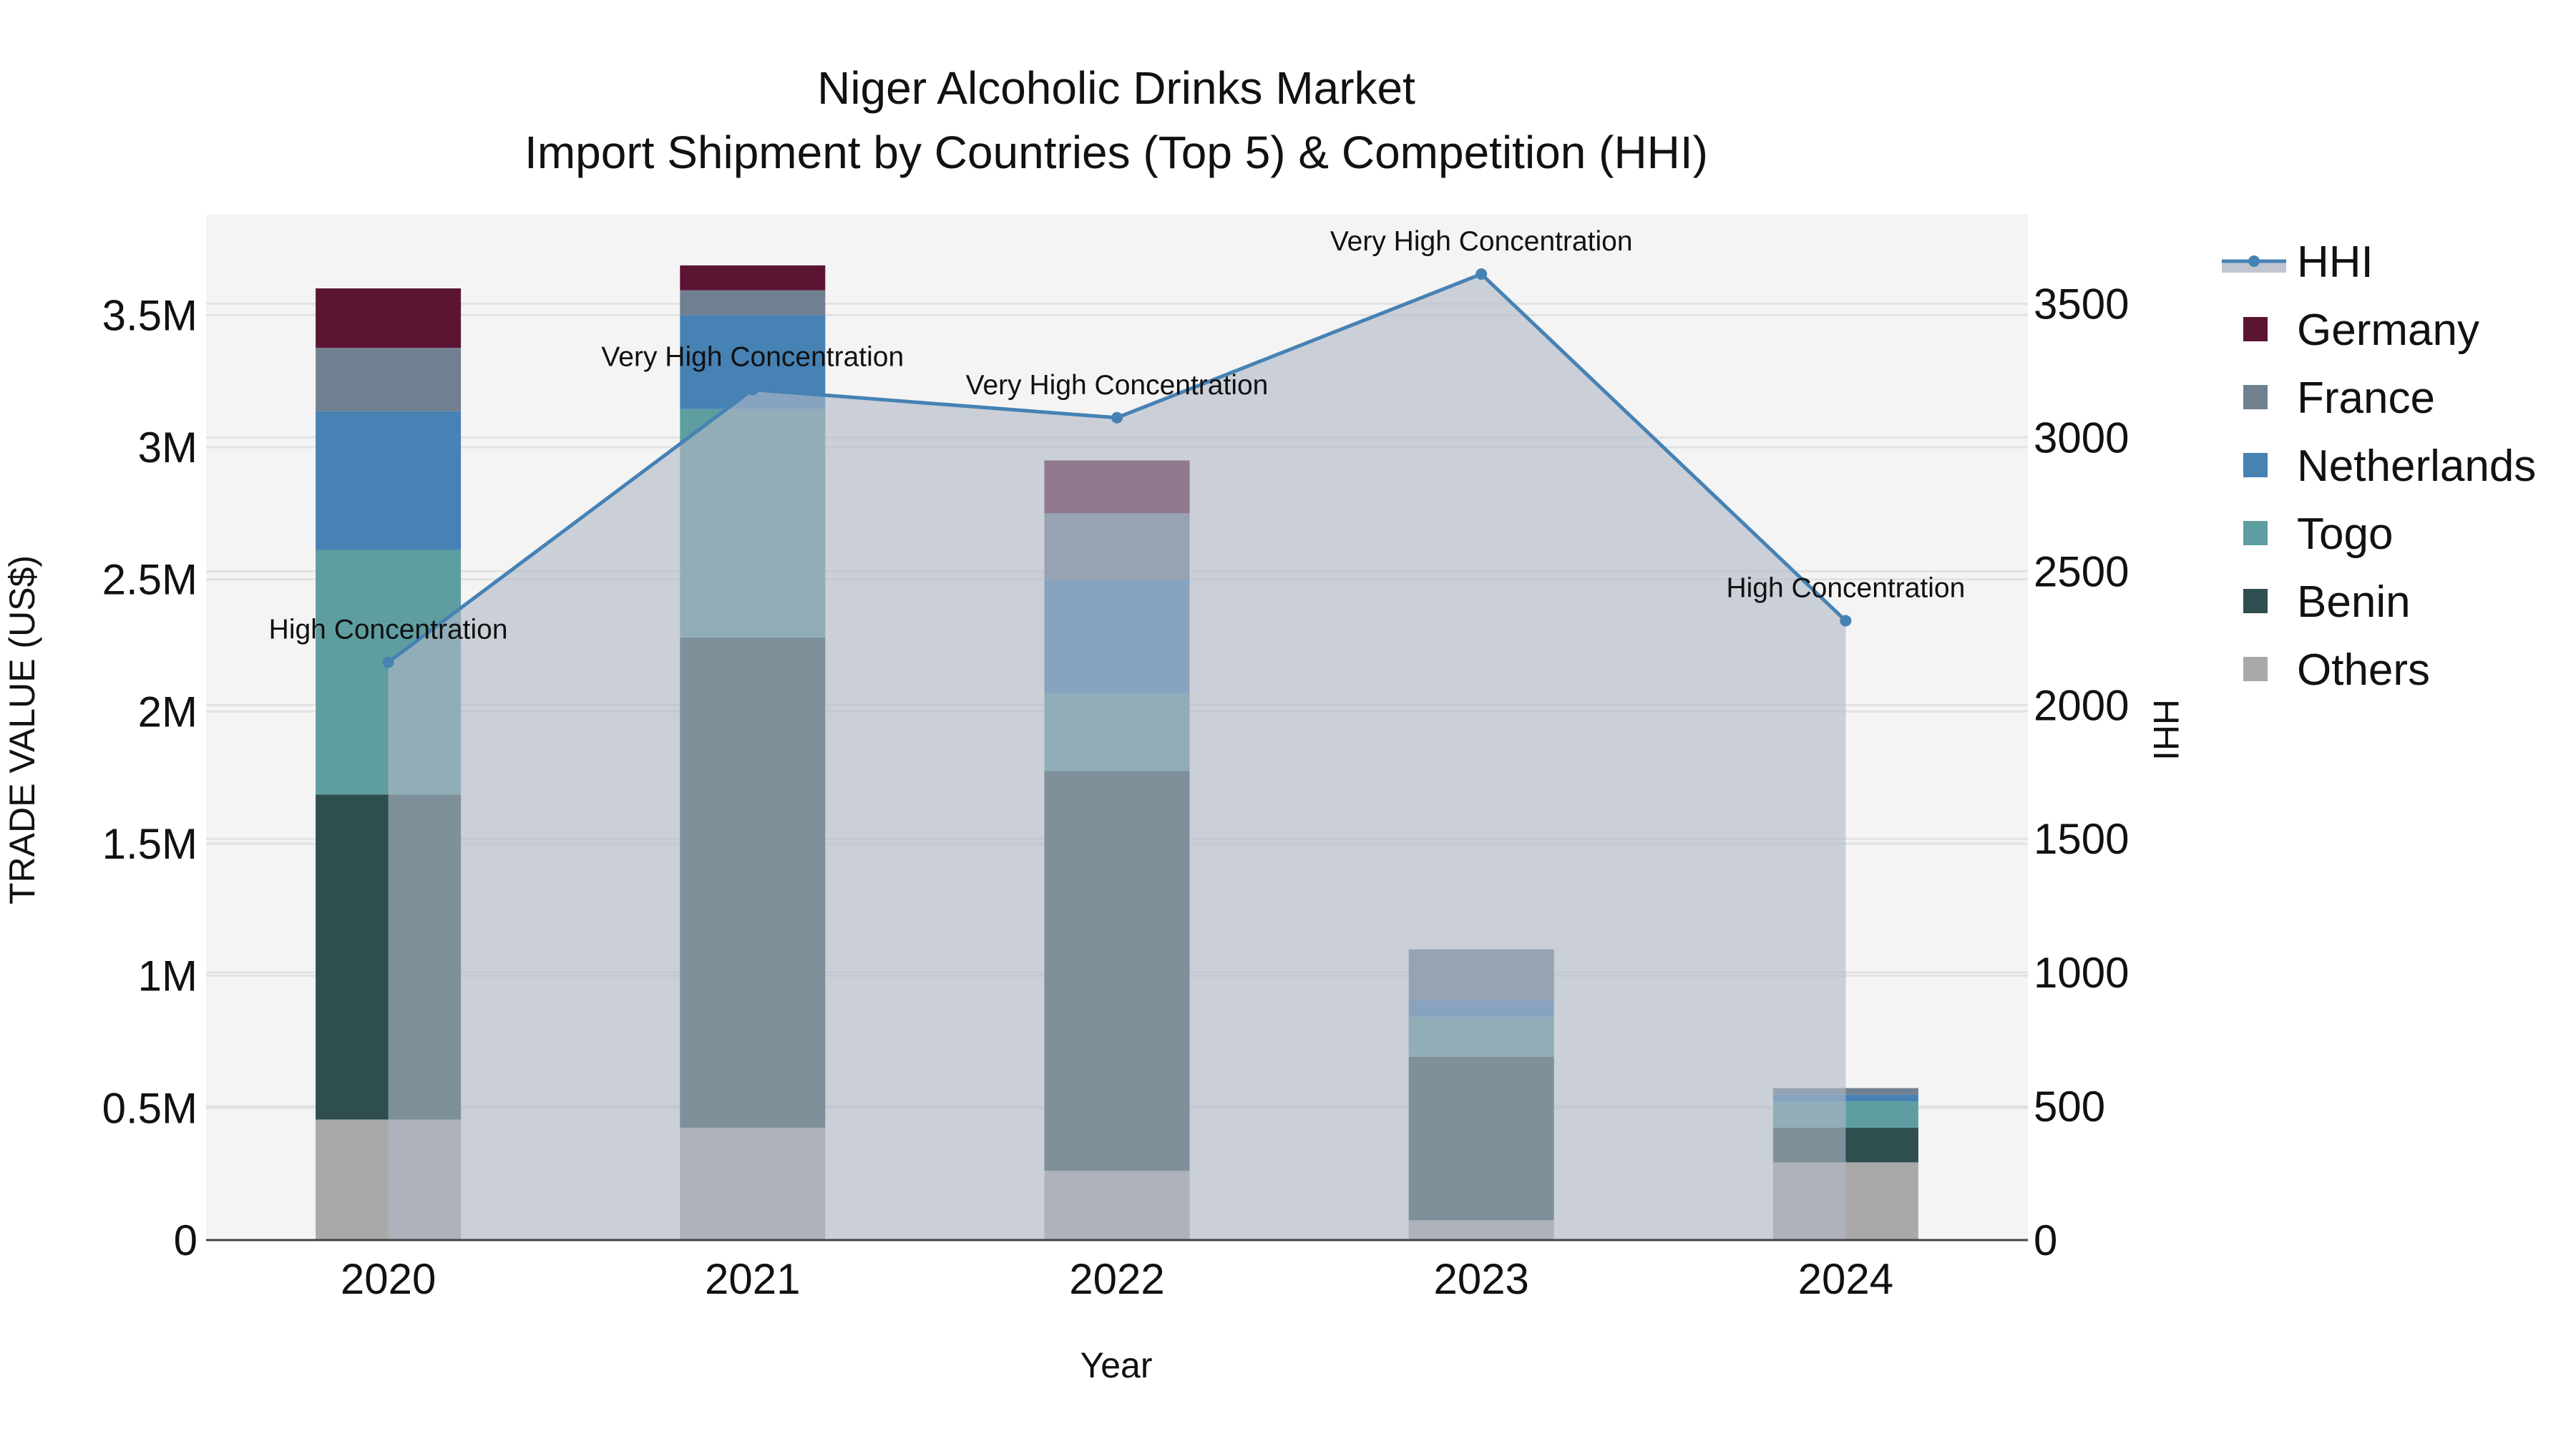 This screenshot has height=1449, width=2576. Describe the element at coordinates (2081, 571) in the screenshot. I see `y2-tick-label: 2500` at that location.